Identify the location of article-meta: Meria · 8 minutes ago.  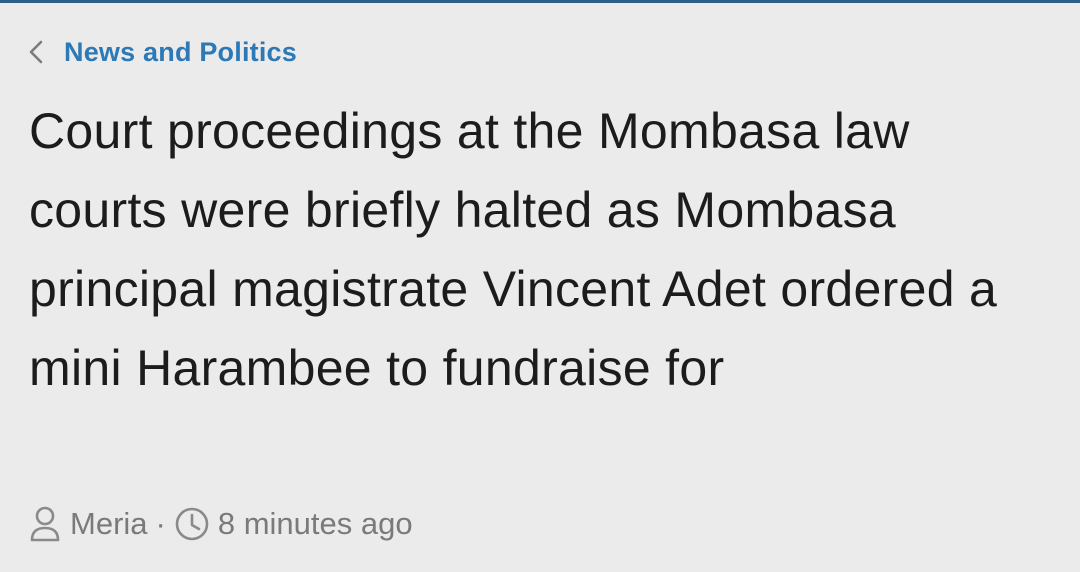
(220, 524).